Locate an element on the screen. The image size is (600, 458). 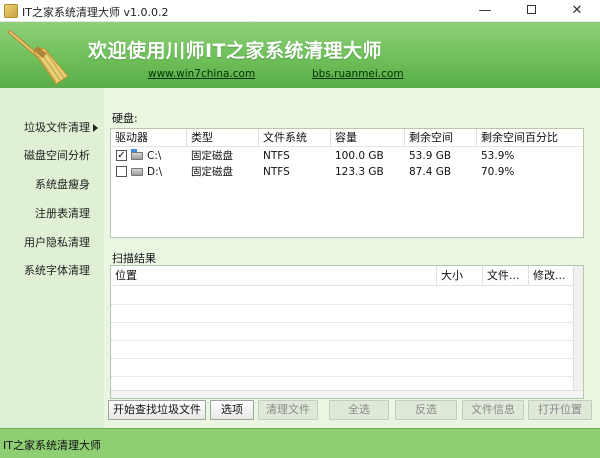
sidebar-item-label: 系统盘瘦身 is located at coordinates (62, 184).